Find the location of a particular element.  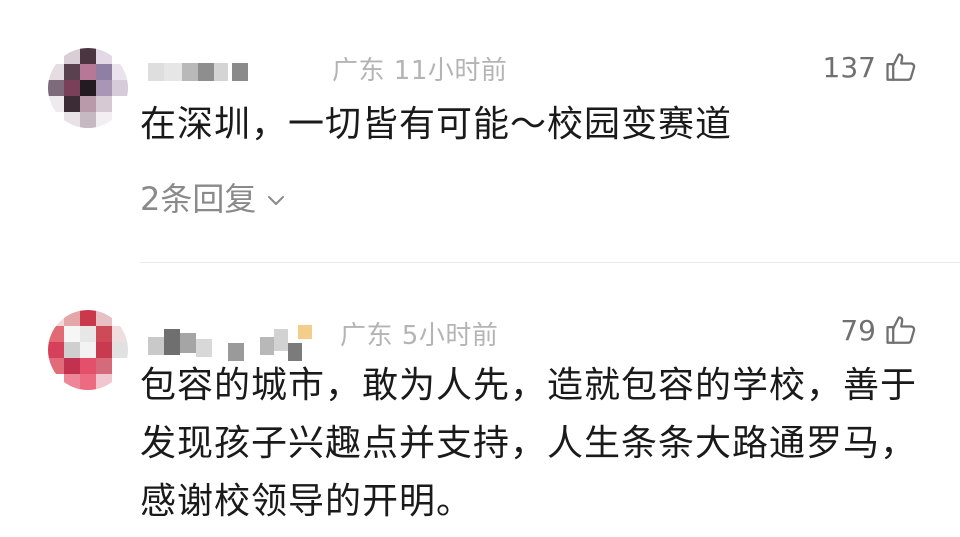

view-replies-button: 2条回复 is located at coordinates (213, 197).